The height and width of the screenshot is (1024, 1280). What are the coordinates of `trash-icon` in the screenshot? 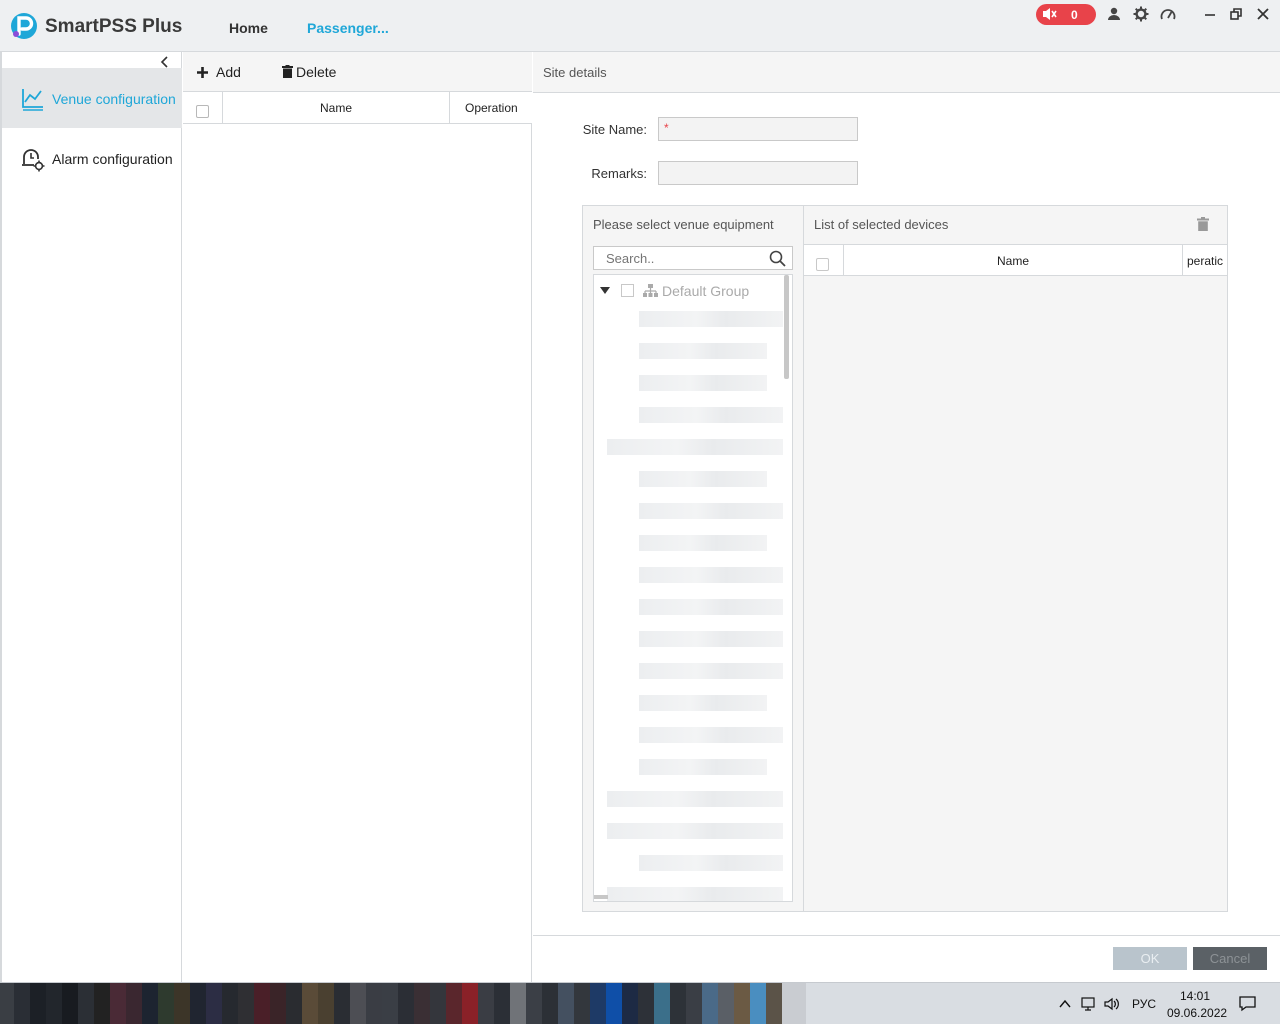 It's located at (287, 71).